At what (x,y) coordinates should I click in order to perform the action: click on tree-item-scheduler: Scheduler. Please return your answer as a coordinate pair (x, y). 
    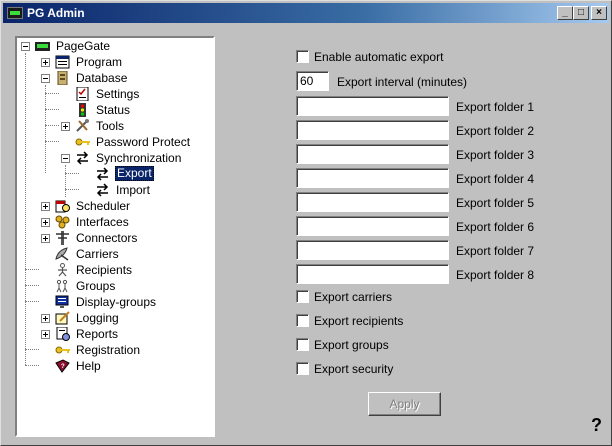
    Looking at the image, I should click on (112, 206).